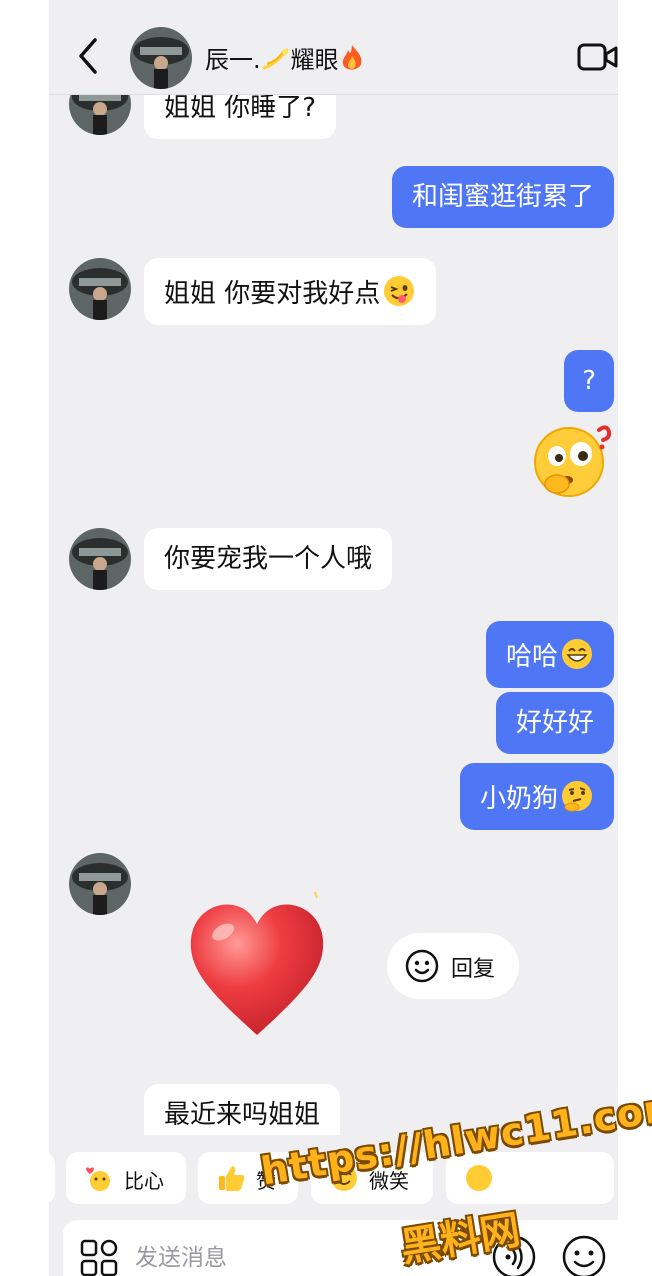  I want to click on message-bubble-incoming: 姐姐 你要对我好点, so click(290, 291).